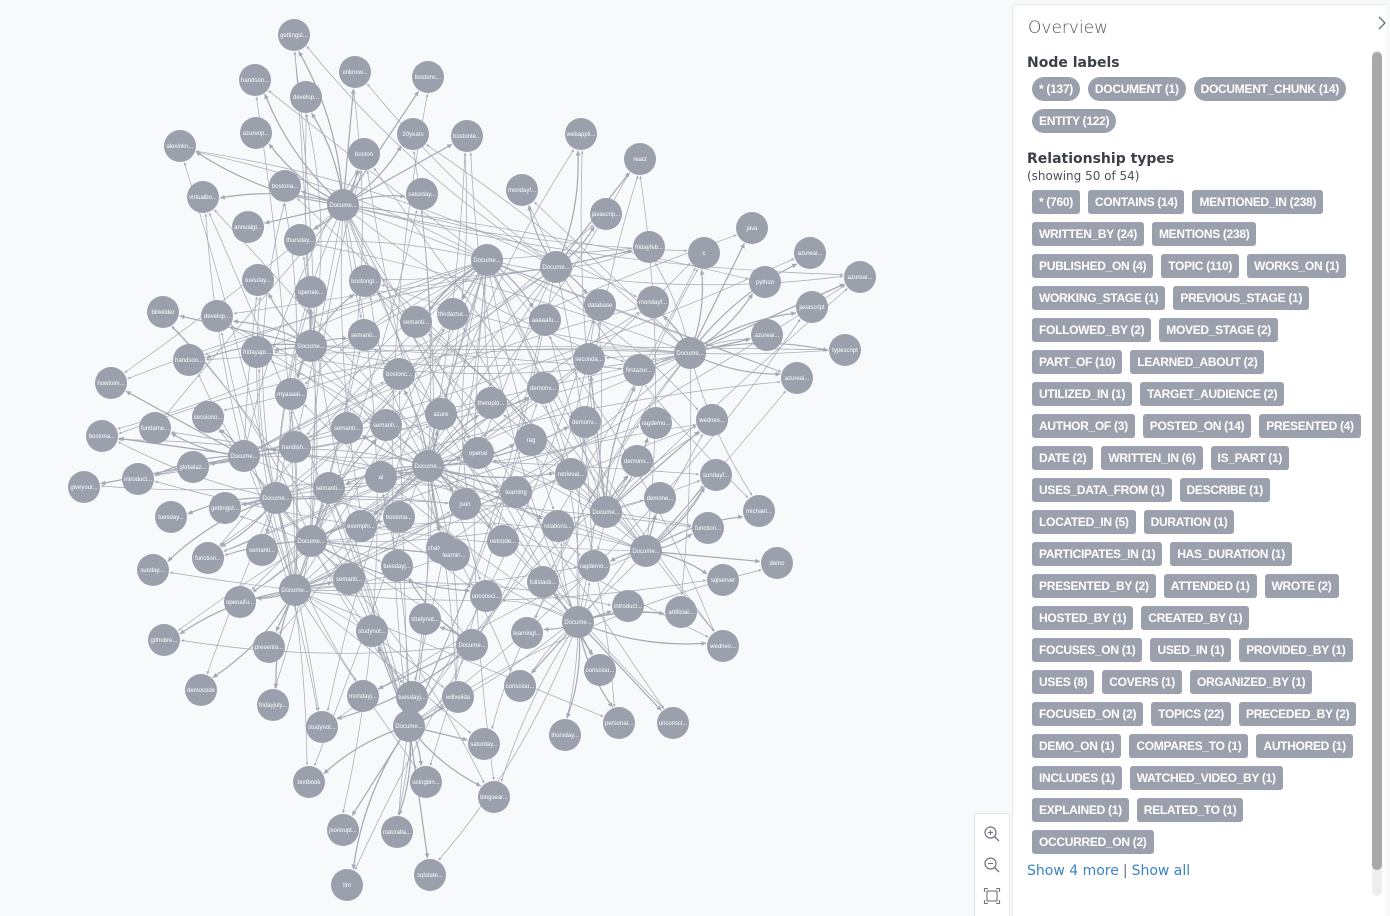 The height and width of the screenshot is (916, 1390). Describe the element at coordinates (1088, 714) in the screenshot. I see `relationship-type-chip: FOCUSED_ON (2)` at that location.